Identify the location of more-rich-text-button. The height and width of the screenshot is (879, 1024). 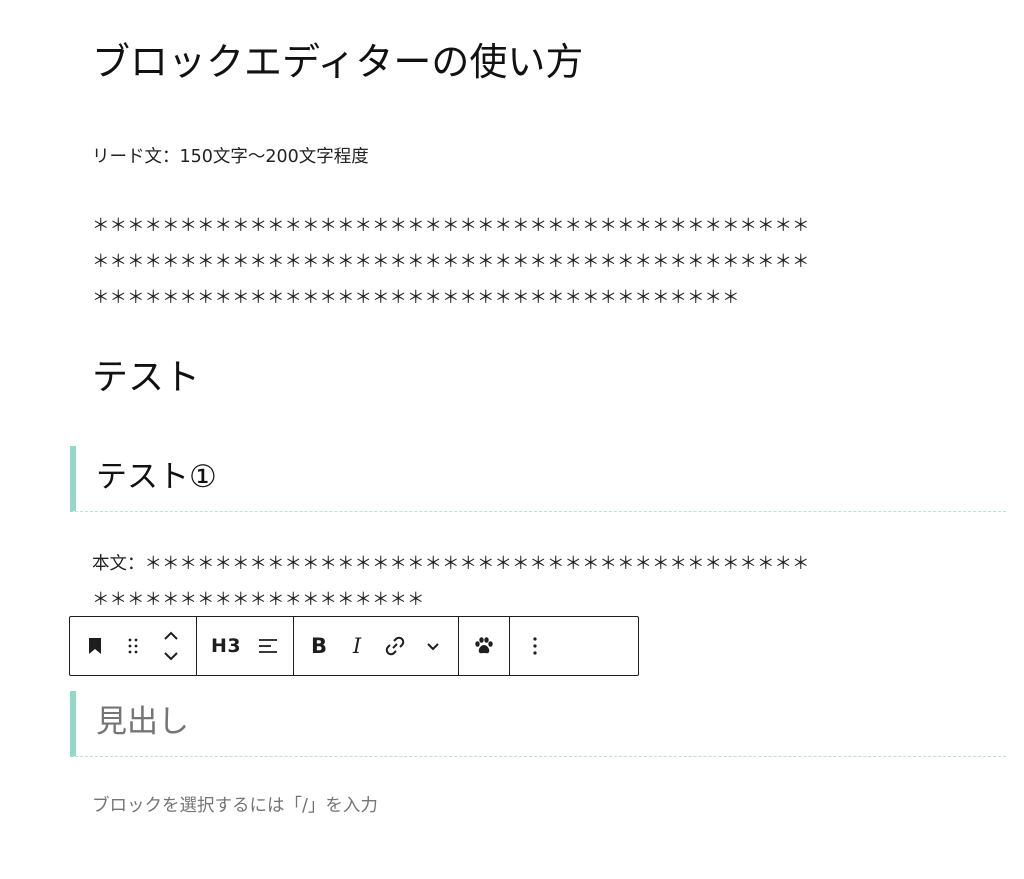
(433, 646).